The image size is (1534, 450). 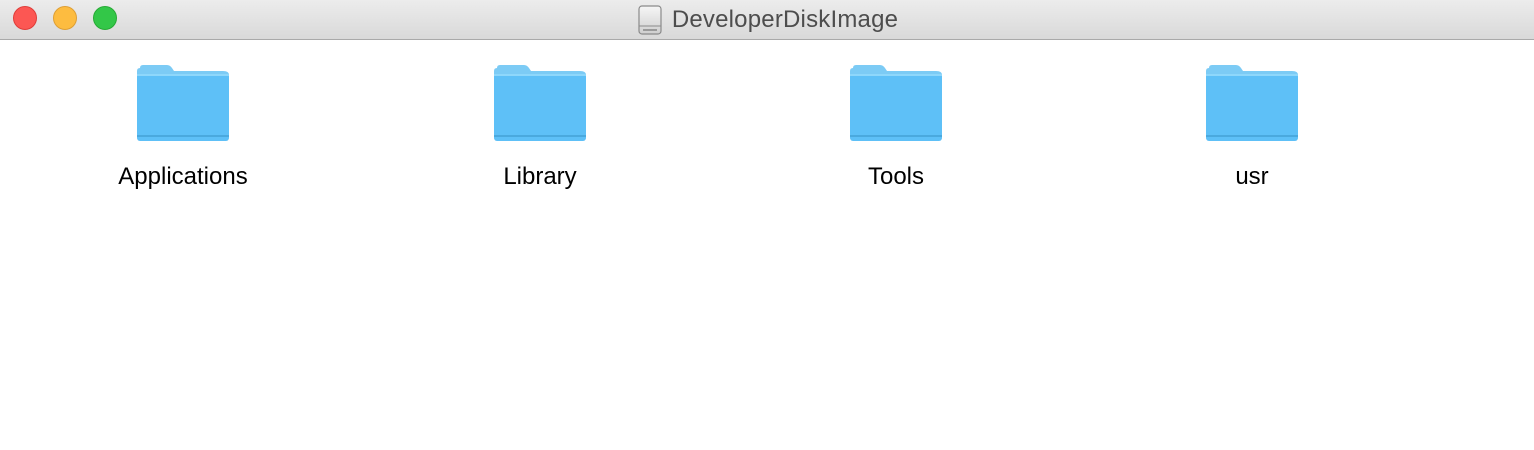 I want to click on folder-label: Library, so click(x=540, y=176).